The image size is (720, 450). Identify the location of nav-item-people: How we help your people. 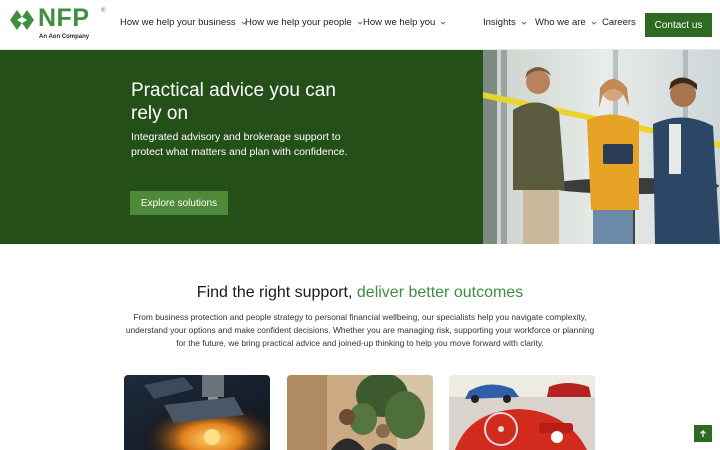
(304, 22).